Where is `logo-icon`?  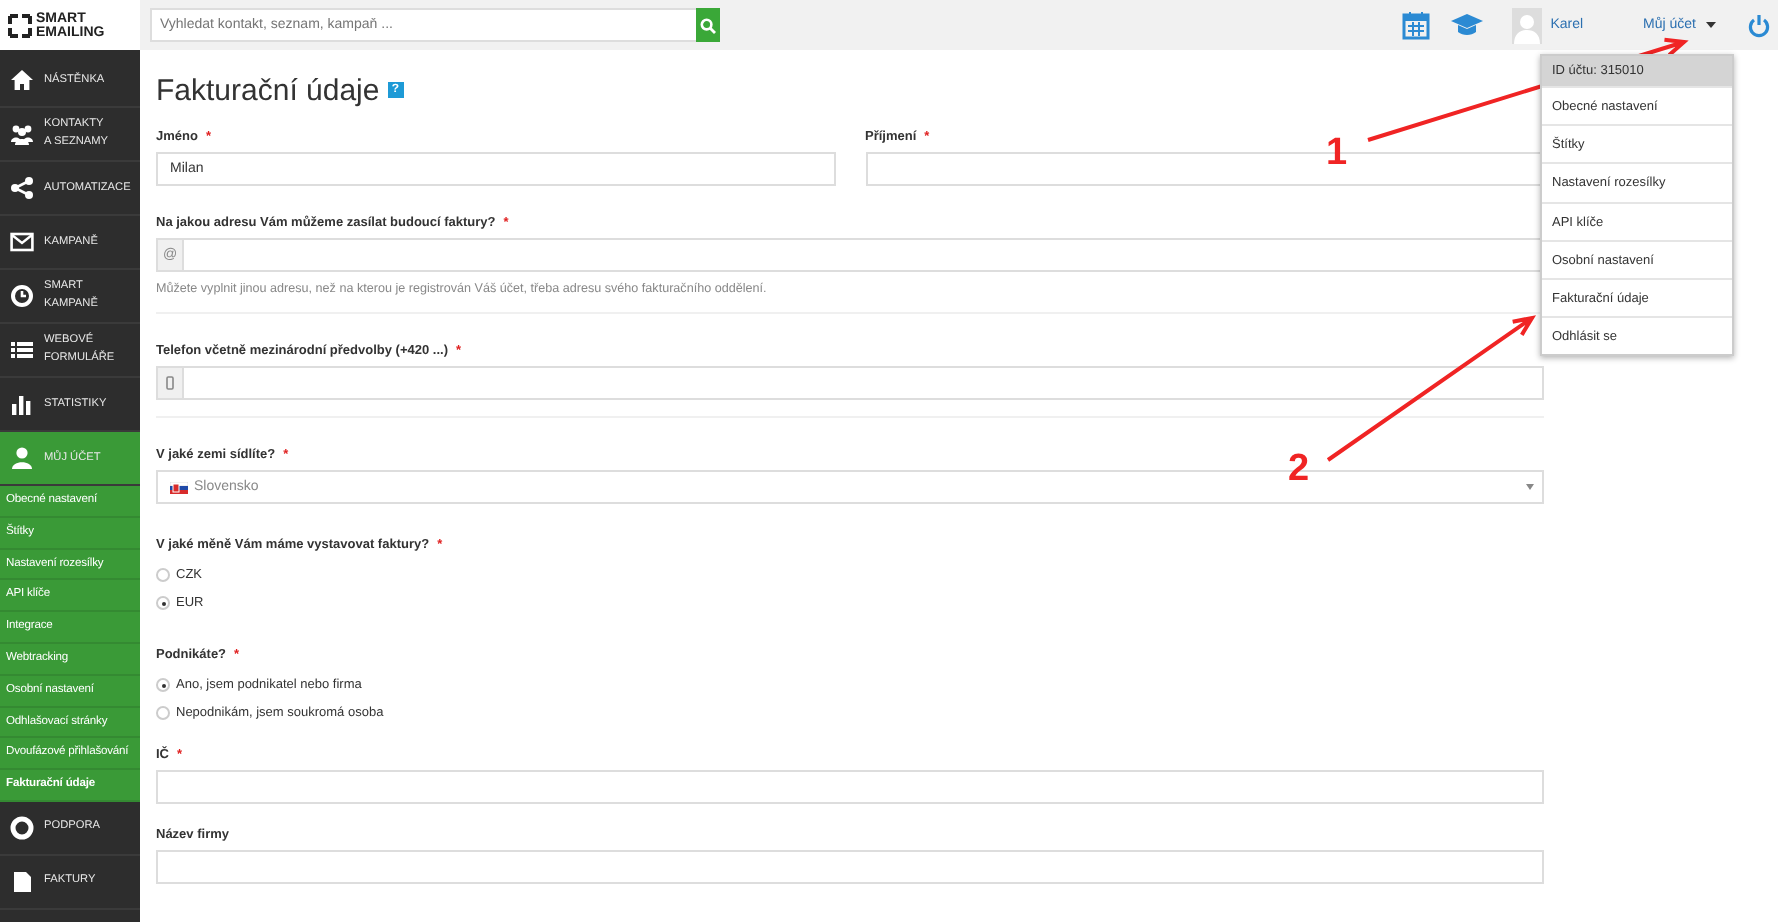
logo-icon is located at coordinates (20, 25).